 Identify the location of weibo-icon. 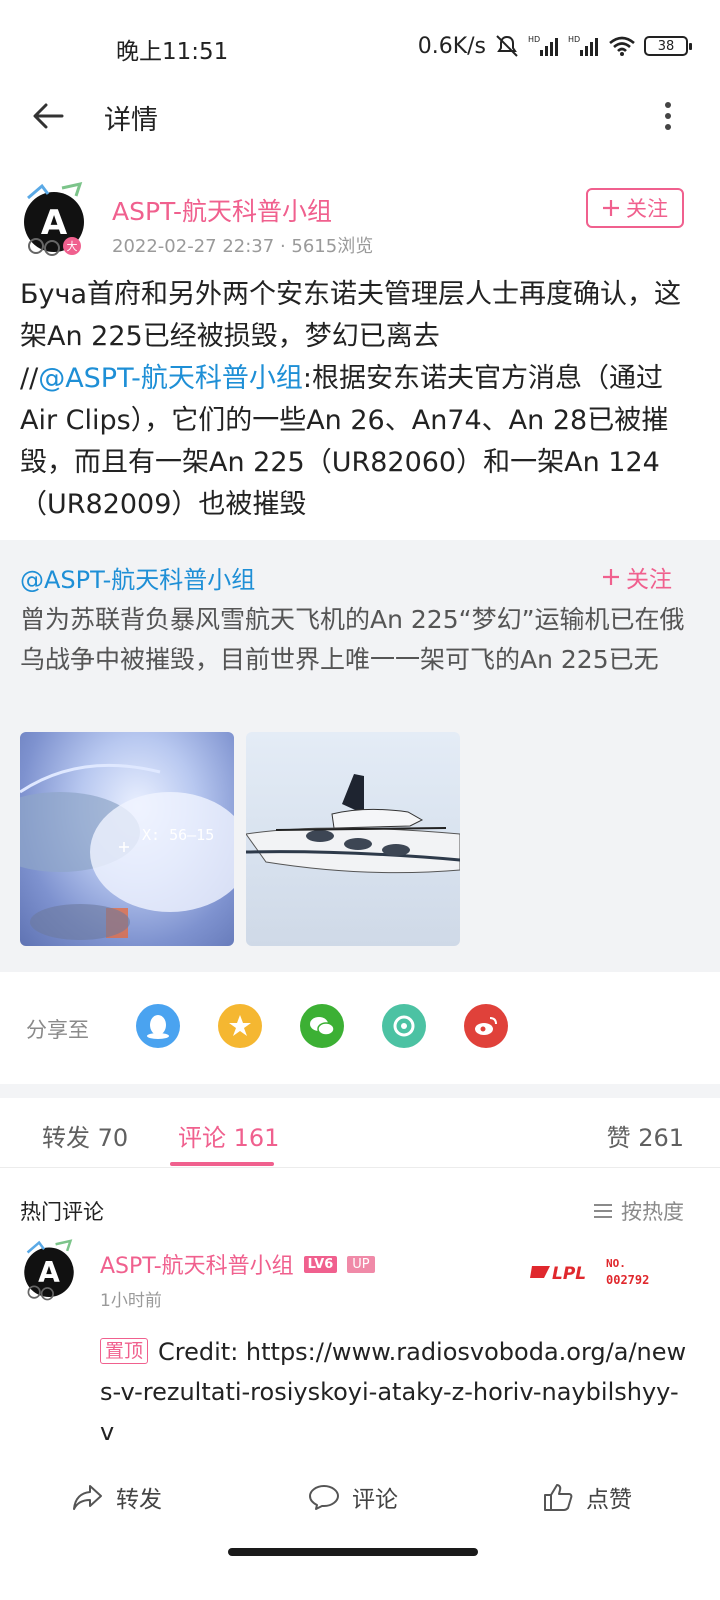
(486, 1026).